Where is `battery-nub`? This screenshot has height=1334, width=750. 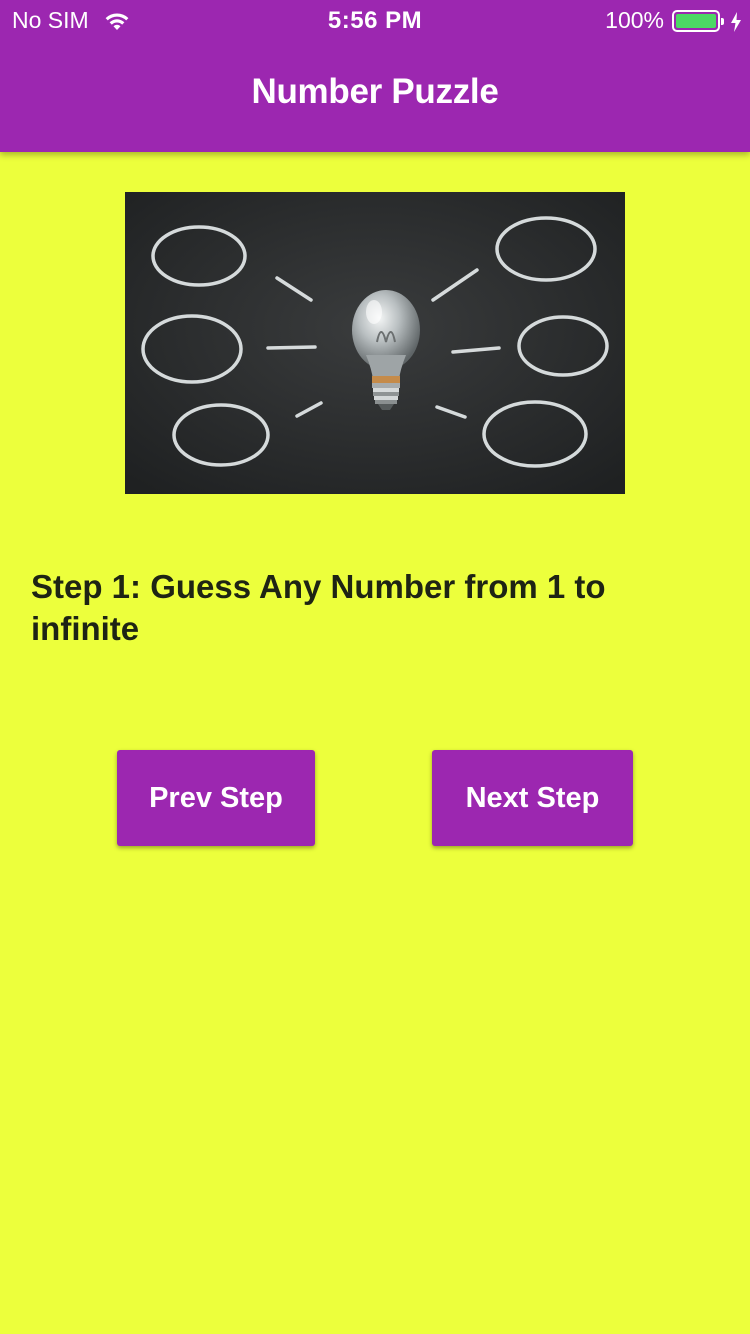 battery-nub is located at coordinates (722, 21).